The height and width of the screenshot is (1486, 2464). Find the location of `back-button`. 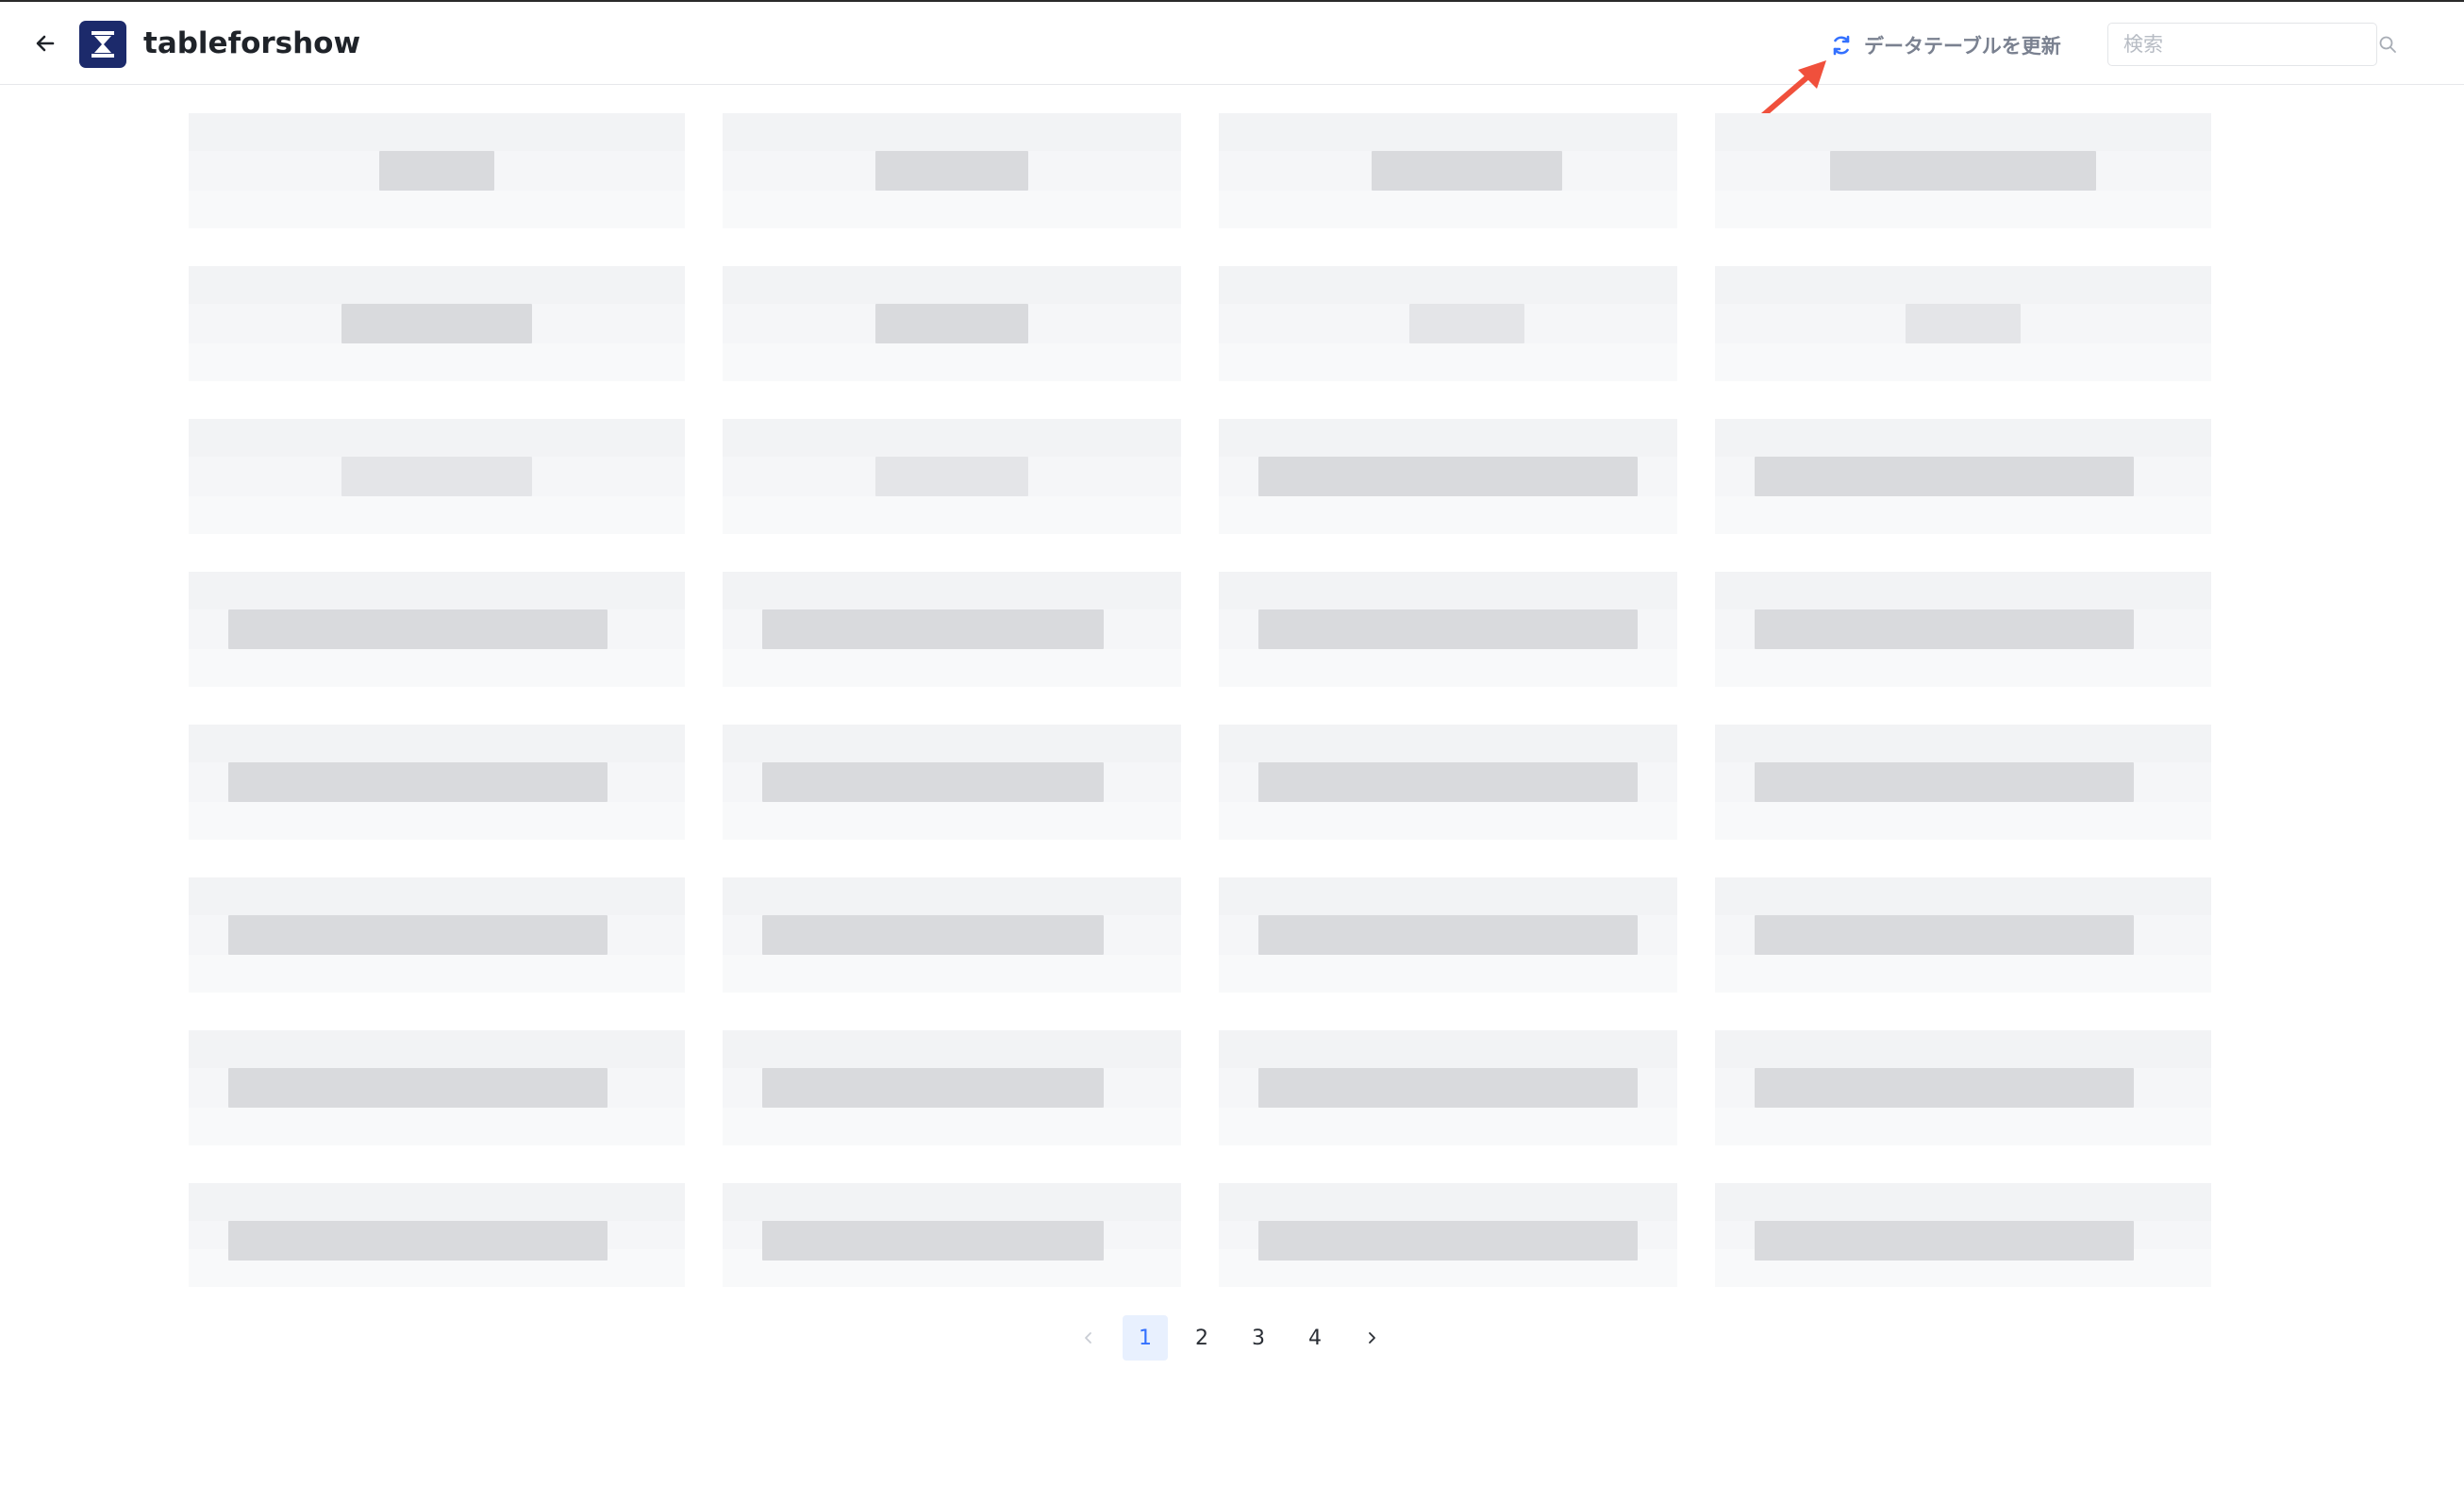

back-button is located at coordinates (45, 44).